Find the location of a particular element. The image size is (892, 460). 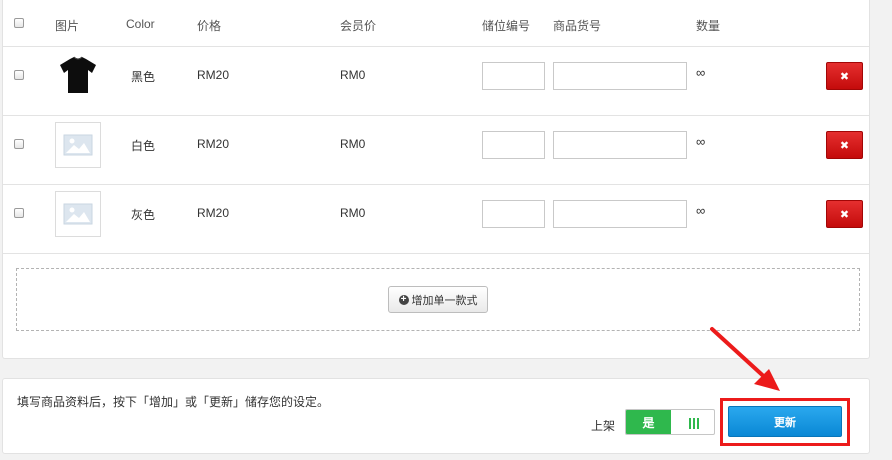

row-color: 白色 is located at coordinates (143, 146).